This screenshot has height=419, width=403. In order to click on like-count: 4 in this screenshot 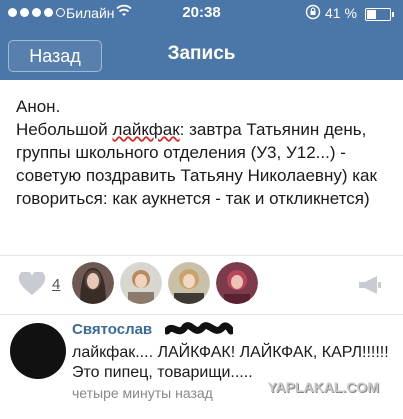, I will do `click(56, 284)`.